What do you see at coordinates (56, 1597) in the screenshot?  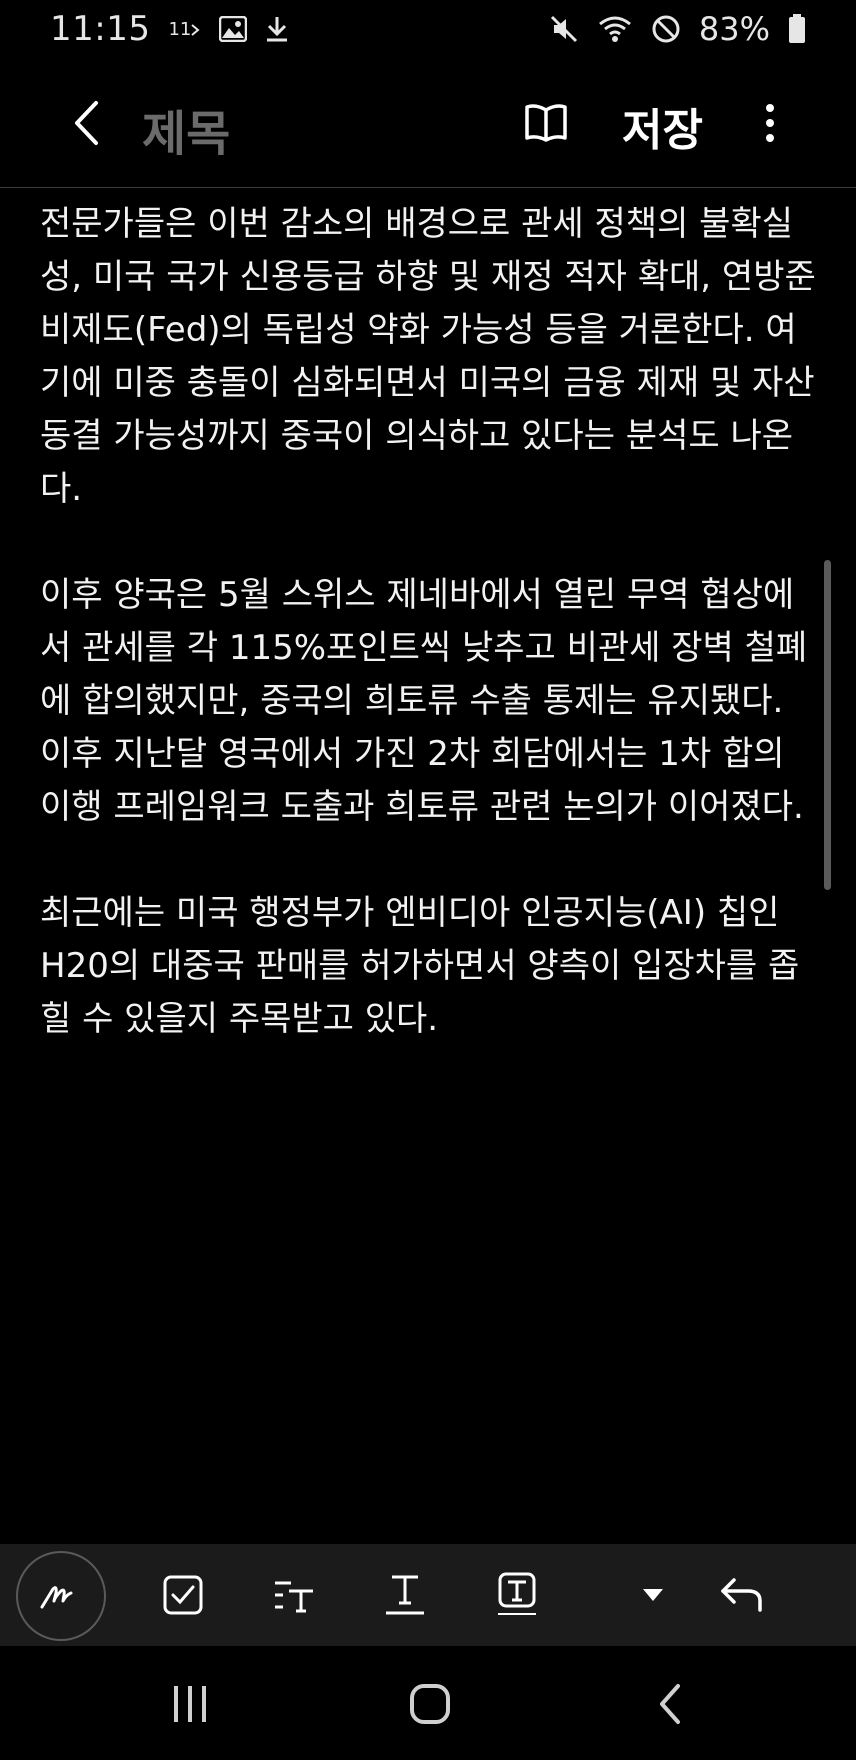 I see `pen-icon` at bounding box center [56, 1597].